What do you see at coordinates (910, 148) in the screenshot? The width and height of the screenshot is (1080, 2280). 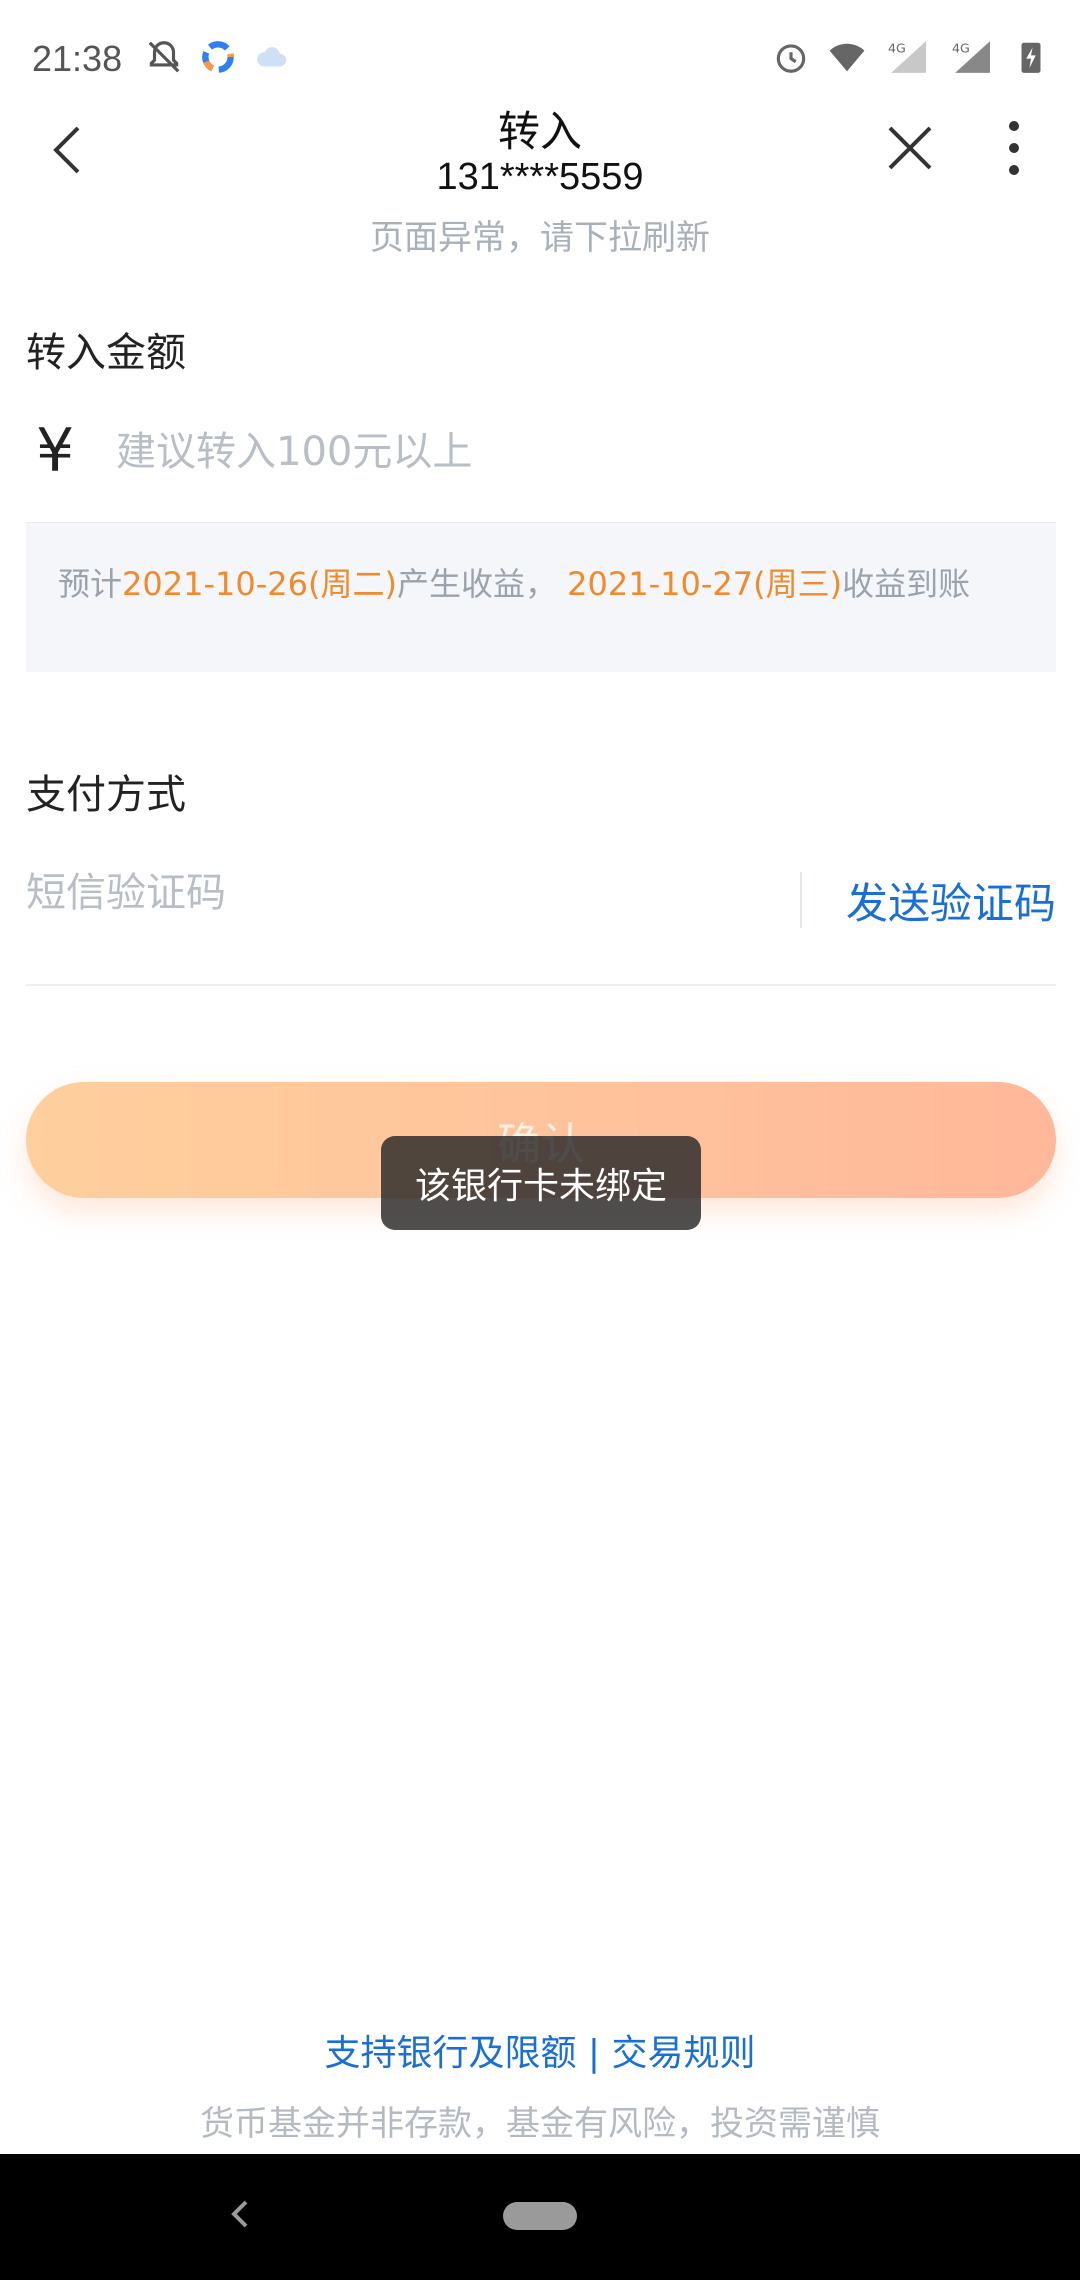 I see `close-icon` at bounding box center [910, 148].